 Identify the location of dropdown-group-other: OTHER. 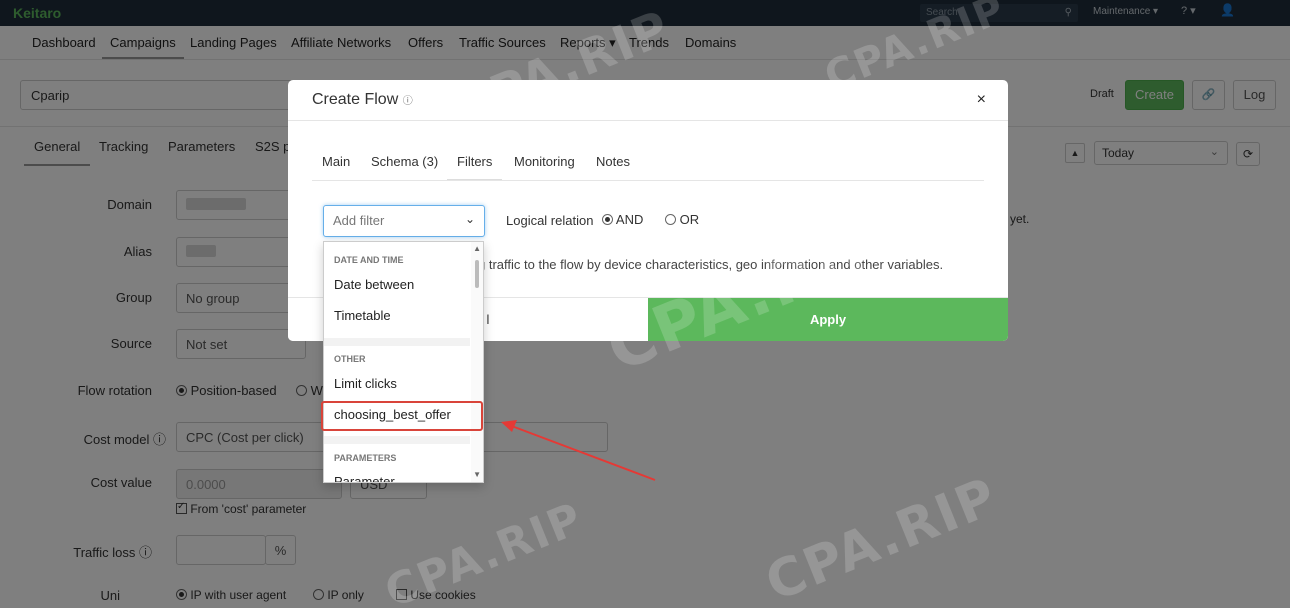
(350, 359).